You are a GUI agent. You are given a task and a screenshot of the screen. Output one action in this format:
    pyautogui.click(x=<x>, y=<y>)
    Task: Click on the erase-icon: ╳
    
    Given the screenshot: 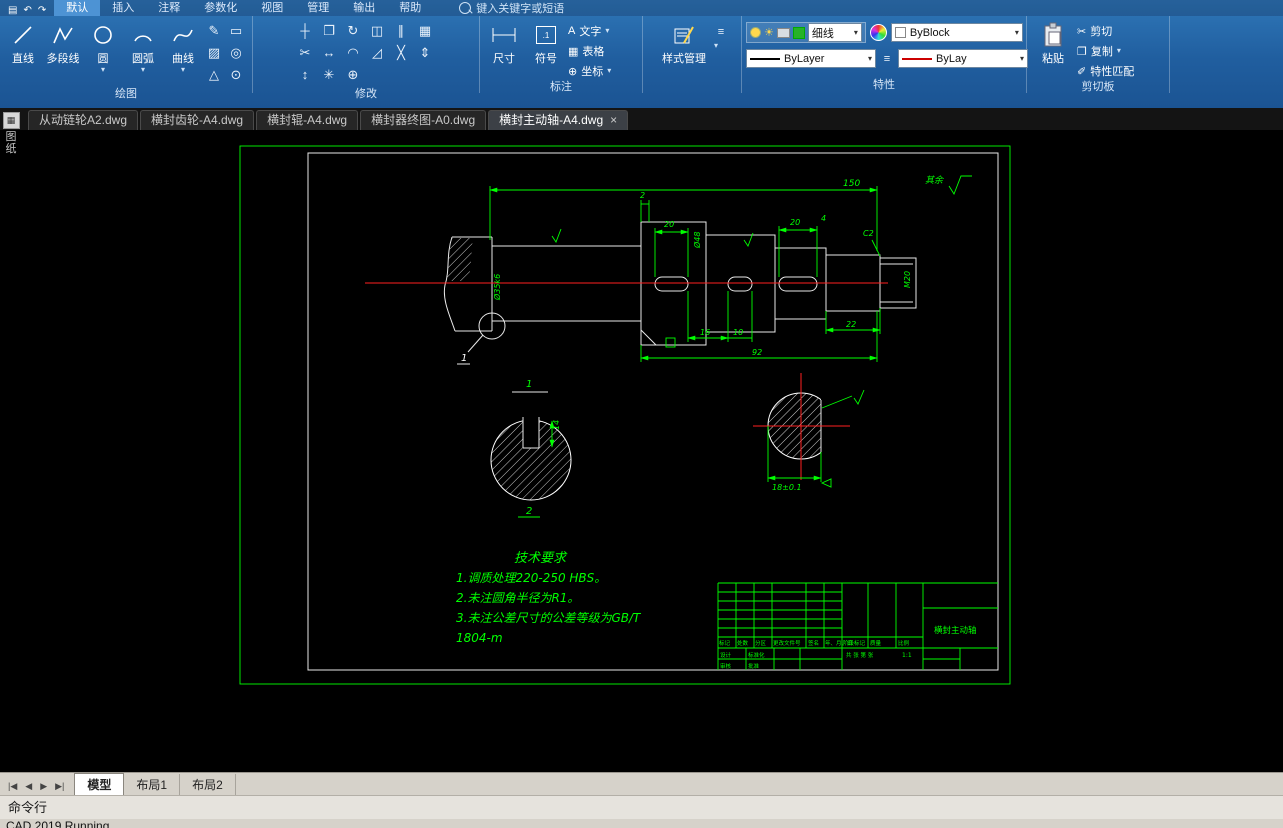 What is the action you would take?
    pyautogui.click(x=401, y=53)
    